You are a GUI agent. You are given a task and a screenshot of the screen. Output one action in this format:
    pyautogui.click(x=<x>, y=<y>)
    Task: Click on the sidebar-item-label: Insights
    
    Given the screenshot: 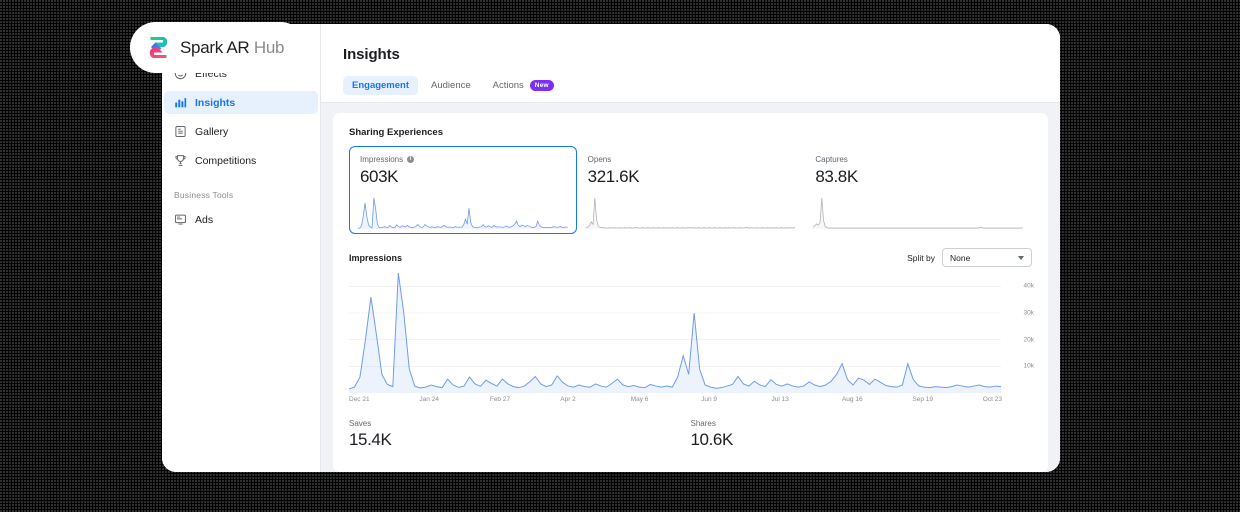 What is the action you would take?
    pyautogui.click(x=215, y=102)
    